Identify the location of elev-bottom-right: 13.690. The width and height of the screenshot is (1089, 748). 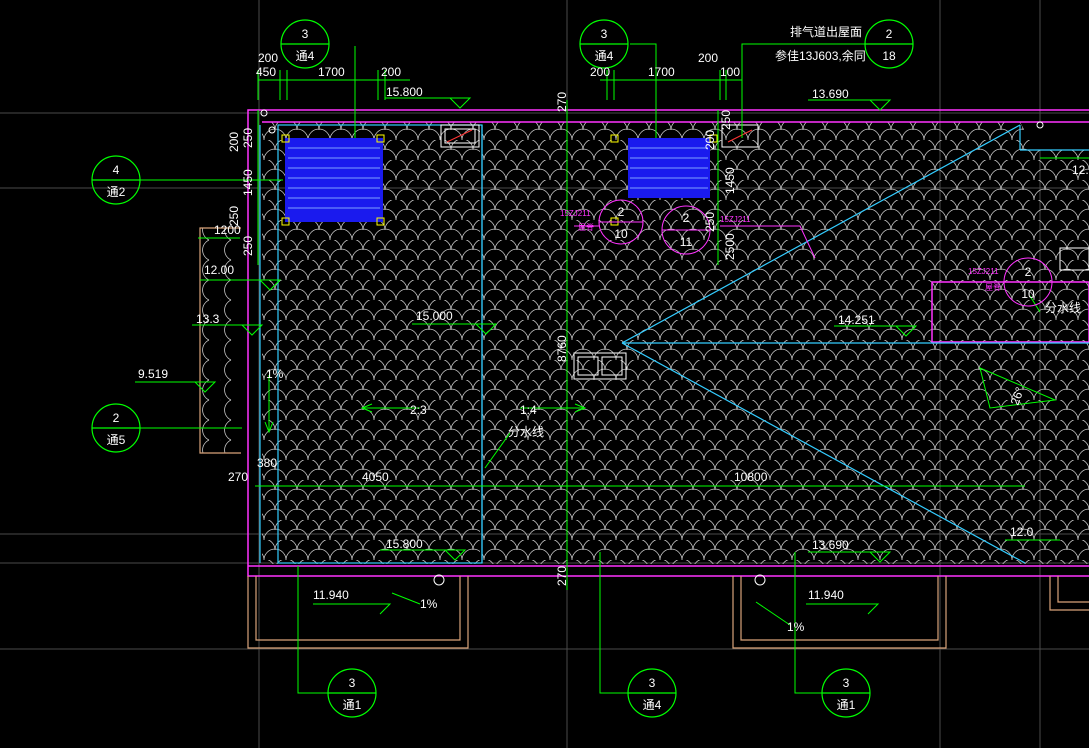
(830, 545).